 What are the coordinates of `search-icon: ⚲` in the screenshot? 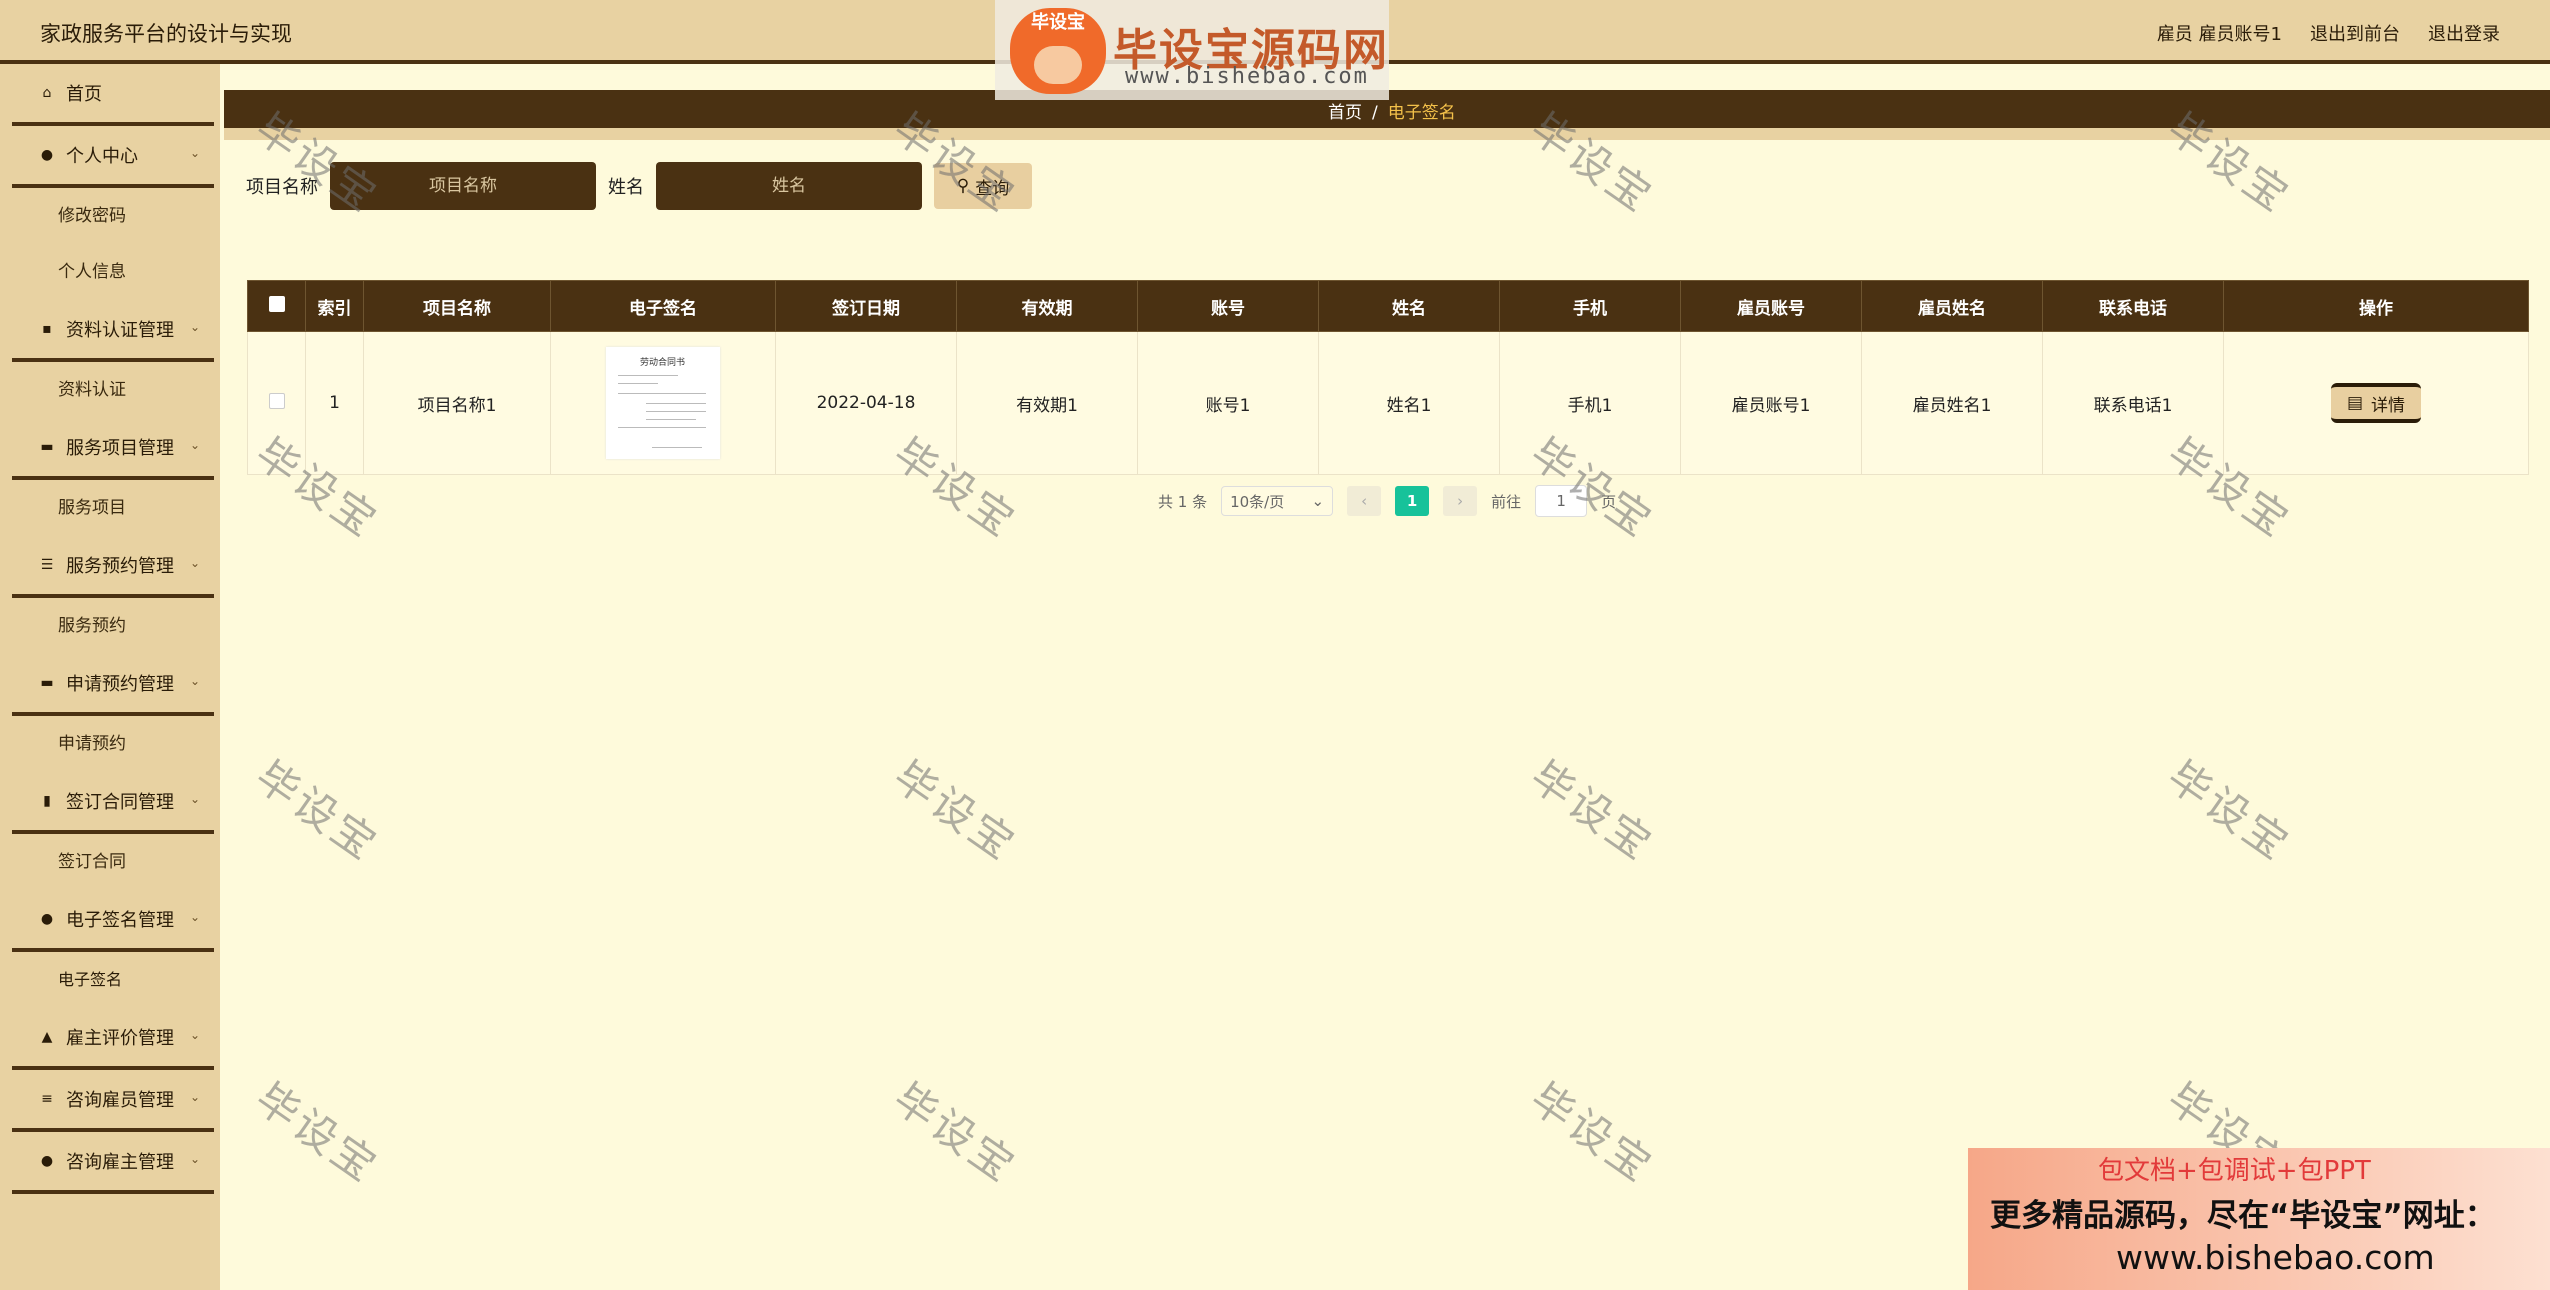 It's located at (963, 186).